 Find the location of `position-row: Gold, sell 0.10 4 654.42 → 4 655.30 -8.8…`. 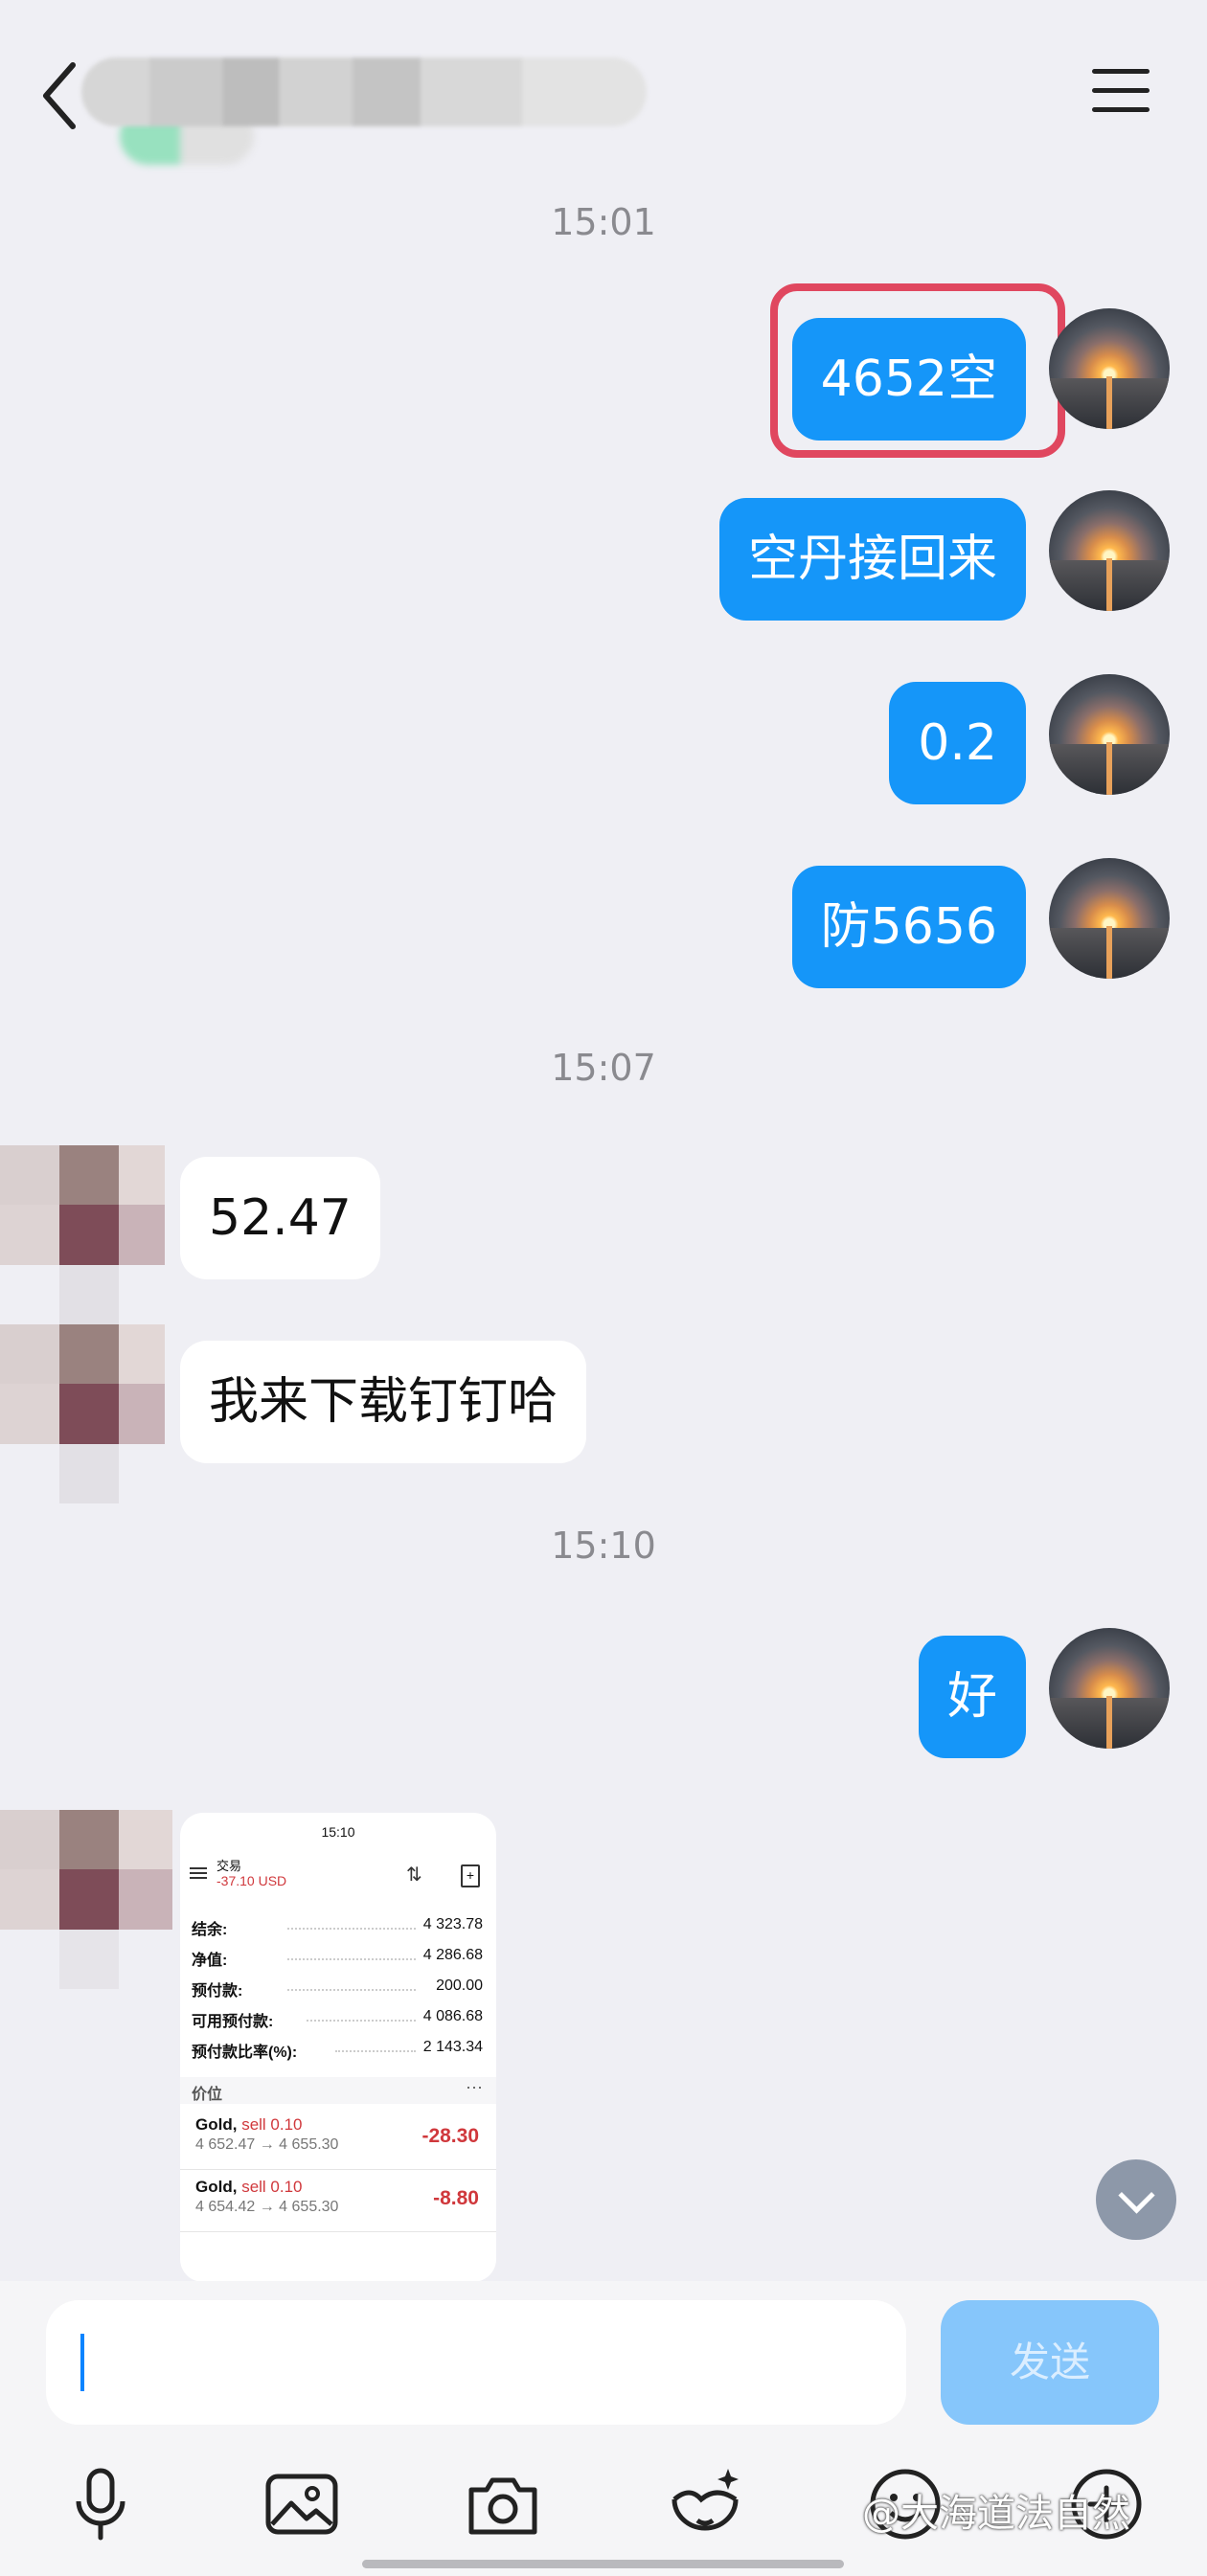

position-row: Gold, sell 0.10 4 654.42 → 4 655.30 -8.8… is located at coordinates (338, 2201).